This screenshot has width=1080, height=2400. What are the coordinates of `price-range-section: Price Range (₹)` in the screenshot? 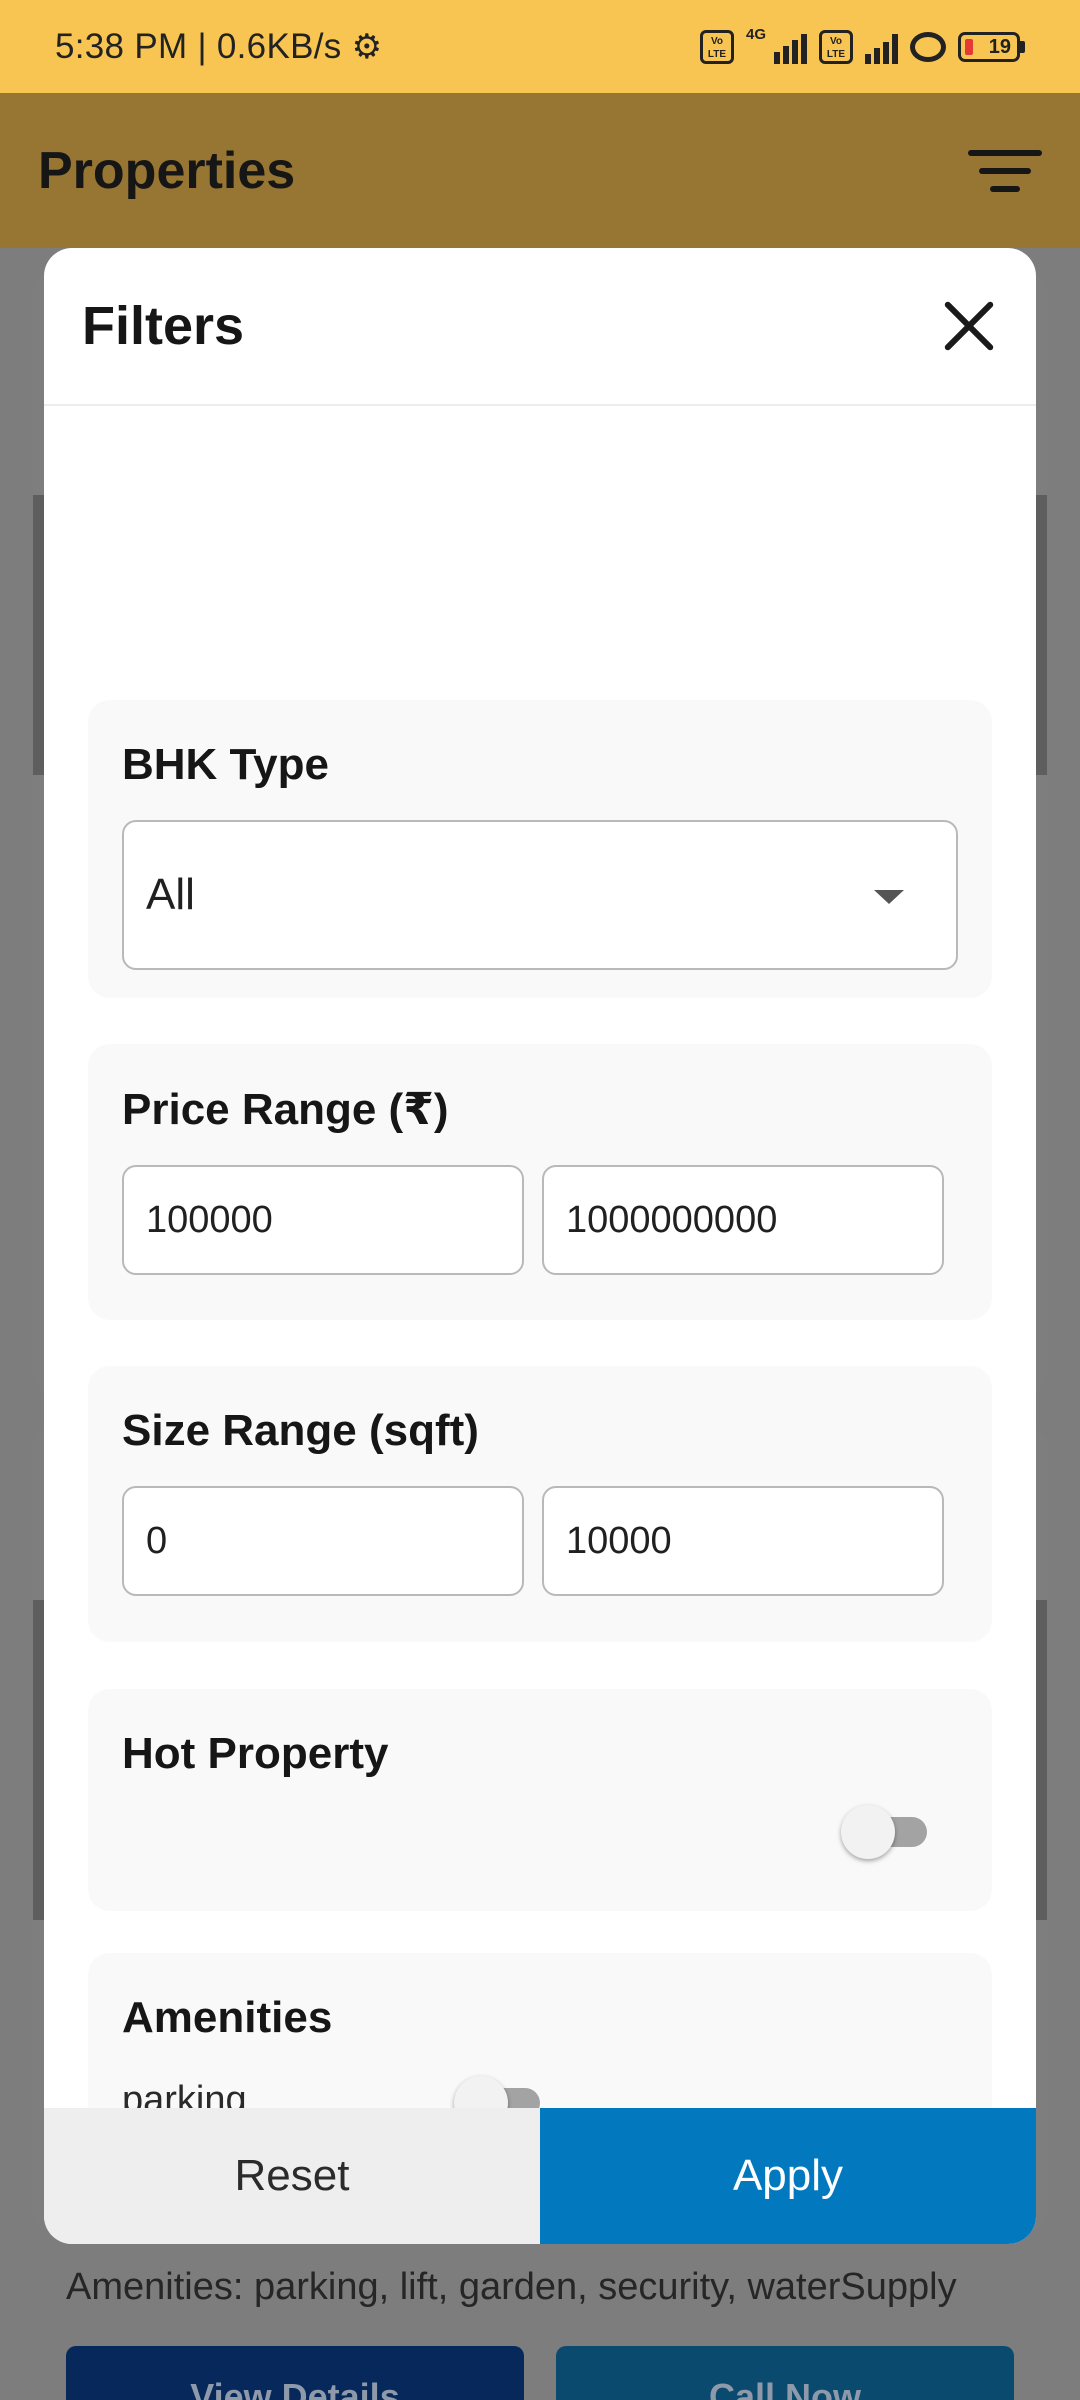 It's located at (540, 1182).